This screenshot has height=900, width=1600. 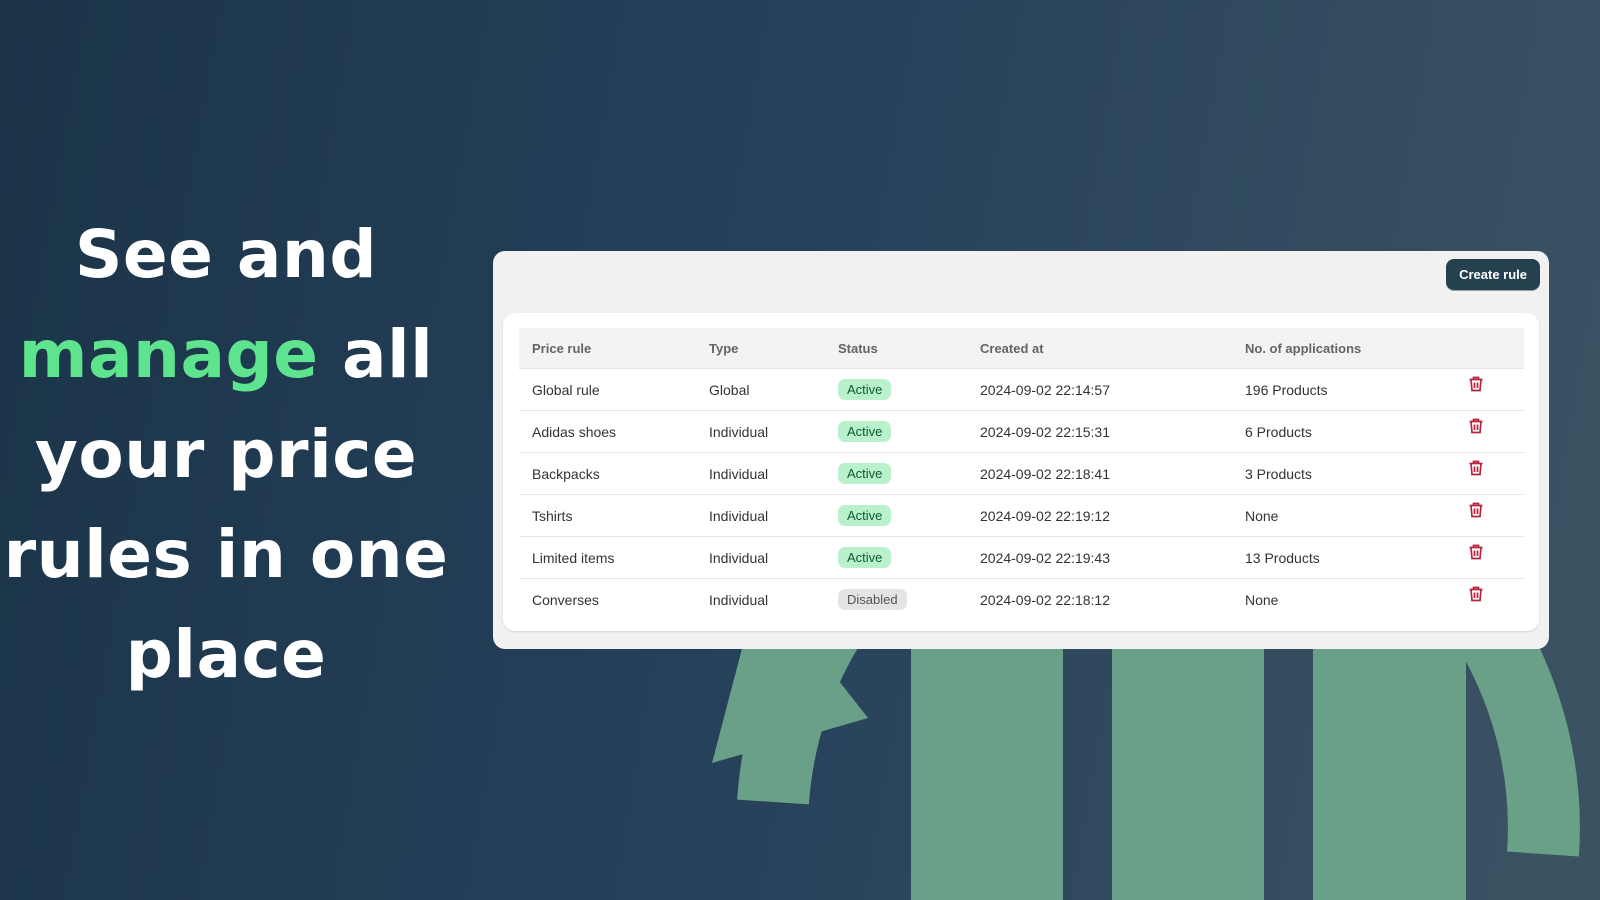 What do you see at coordinates (376, 354) in the screenshot?
I see `headline-line-2-rest: all` at bounding box center [376, 354].